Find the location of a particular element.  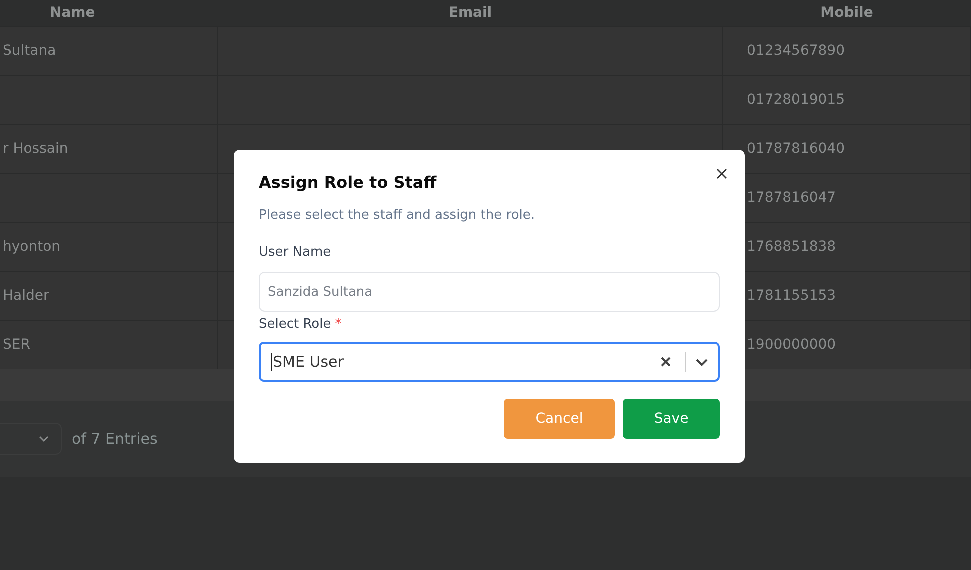

table-cell-text: 01234567890 is located at coordinates (795, 51).